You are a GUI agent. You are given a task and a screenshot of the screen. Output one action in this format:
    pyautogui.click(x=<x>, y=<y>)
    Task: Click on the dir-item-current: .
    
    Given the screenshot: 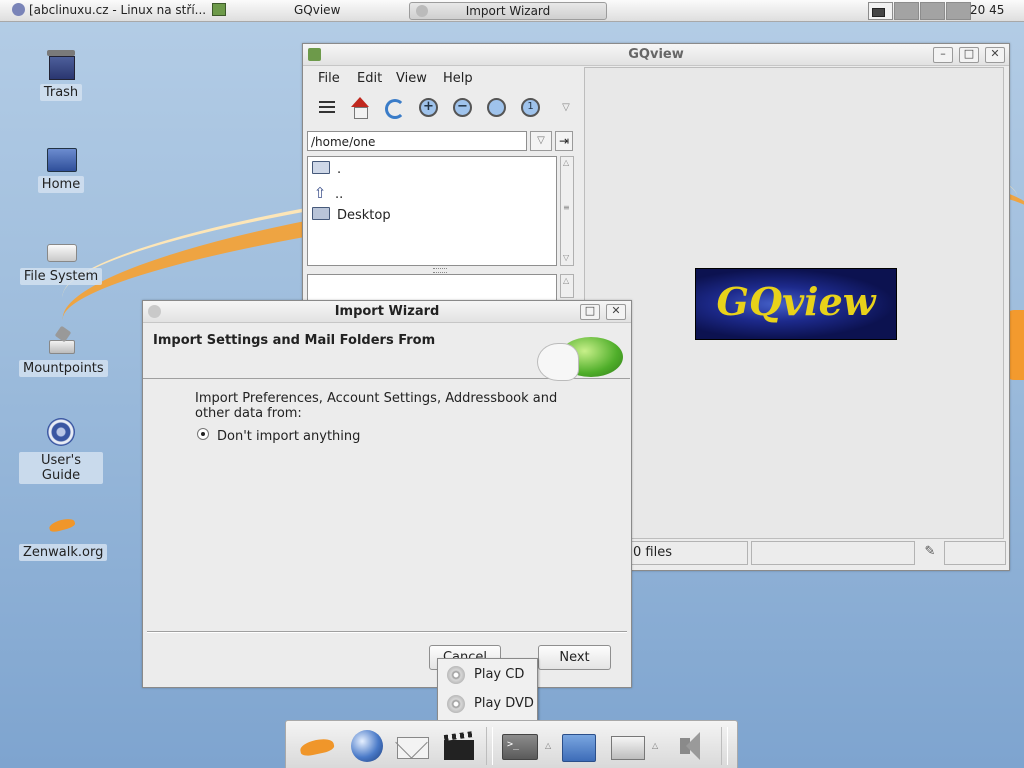 What is the action you would take?
    pyautogui.click(x=326, y=170)
    